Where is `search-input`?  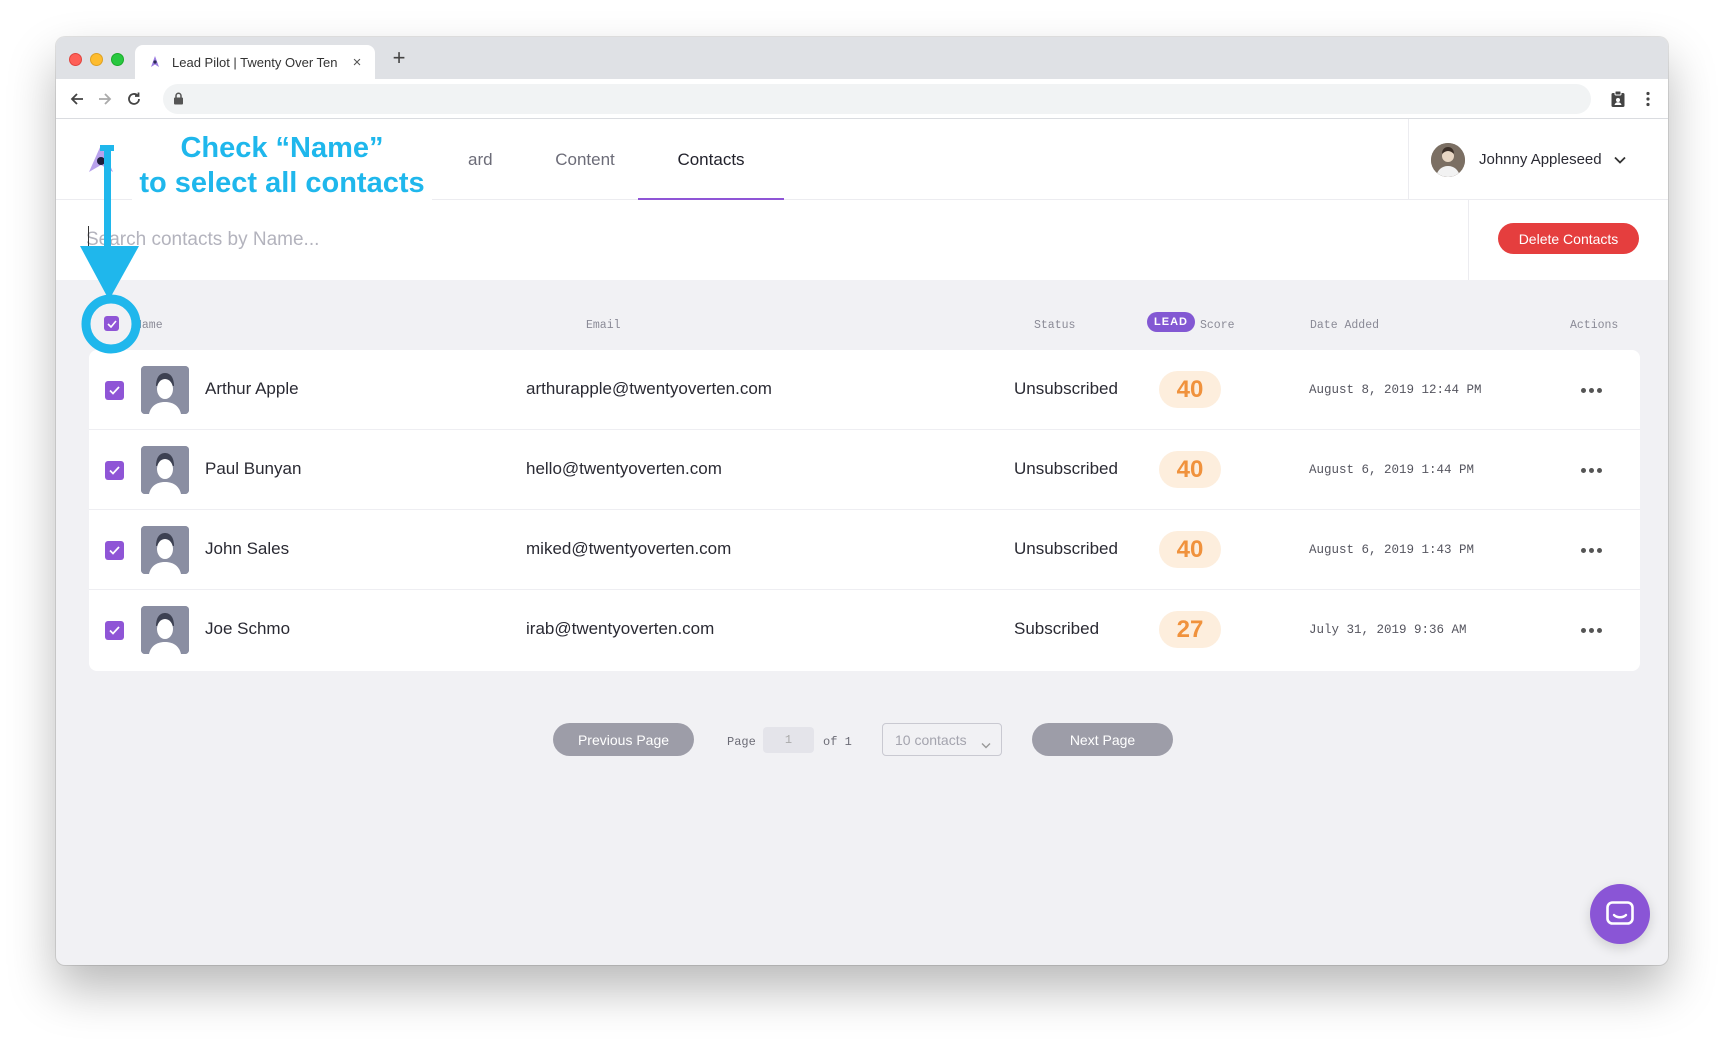
search-input is located at coordinates (691, 240).